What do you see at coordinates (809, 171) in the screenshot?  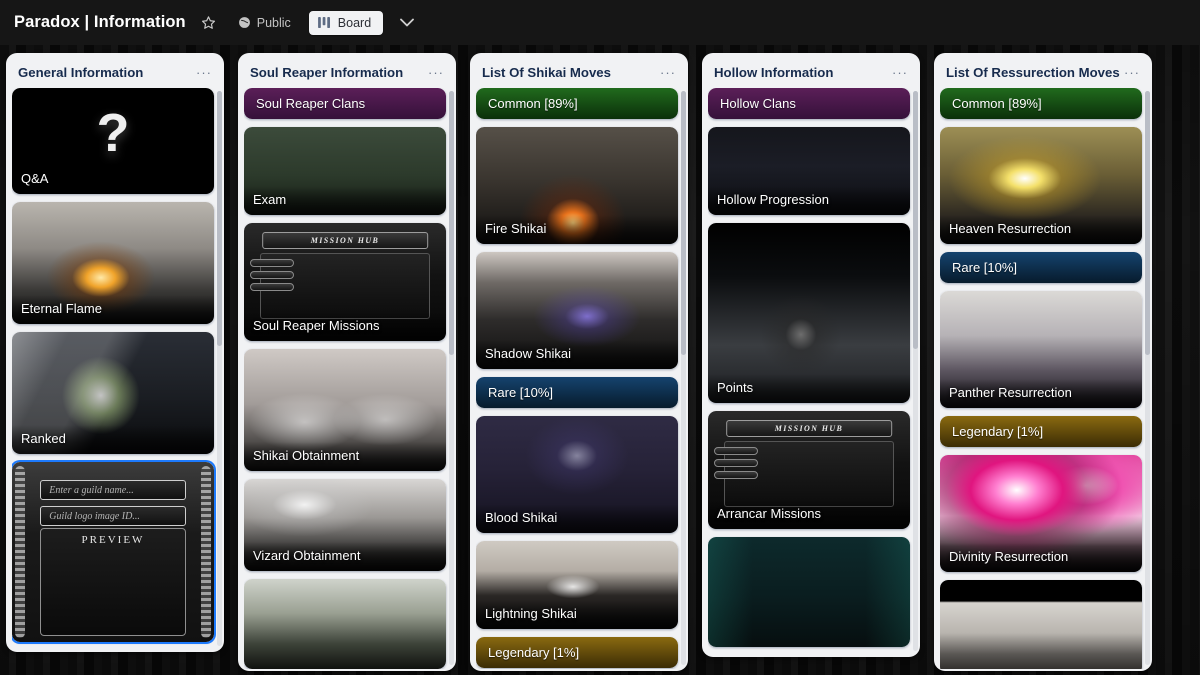 I see `board-card: Hollow Progression` at bounding box center [809, 171].